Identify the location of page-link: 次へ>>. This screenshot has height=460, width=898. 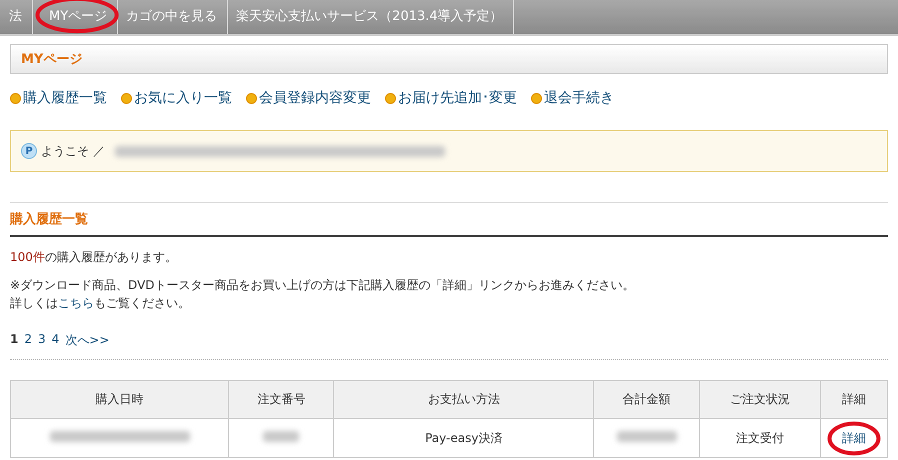
(87, 340).